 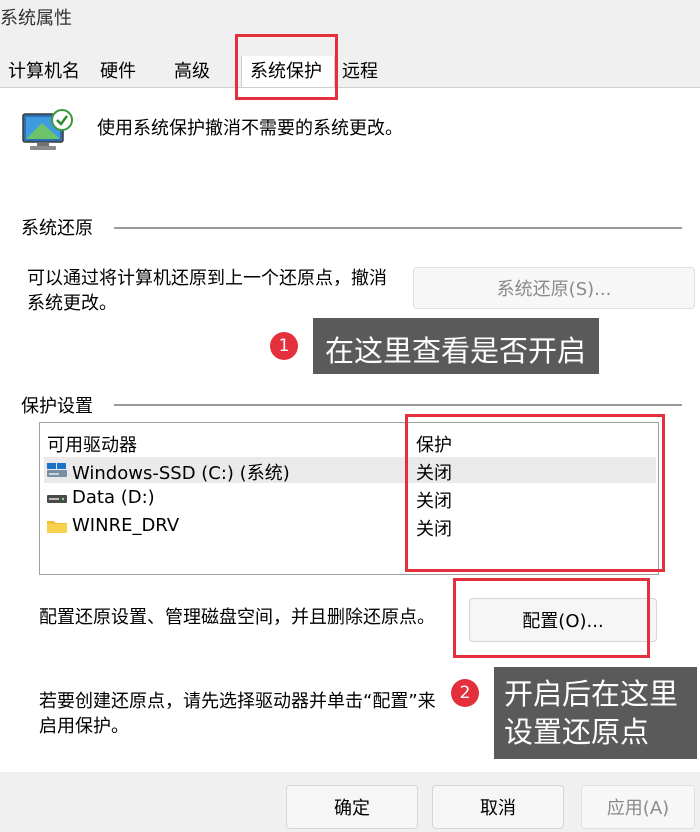 I want to click on annotation-callout-2: 开启后在这里 设置还原点, so click(x=595, y=713).